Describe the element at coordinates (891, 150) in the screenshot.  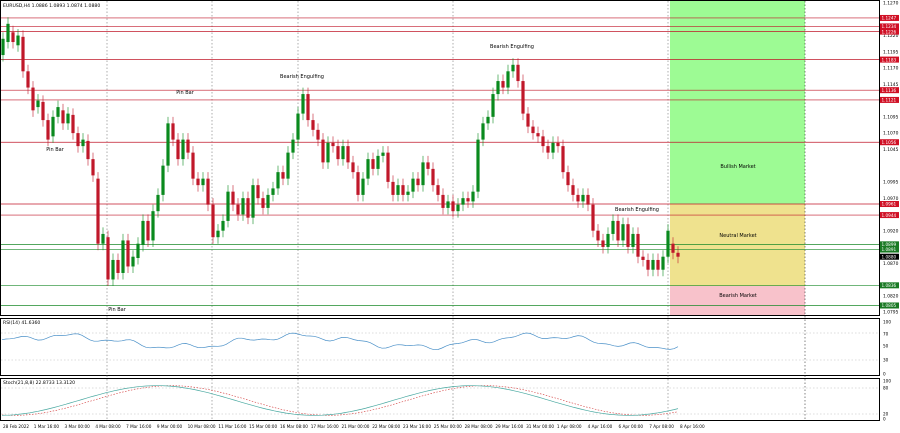
I see `price-axis-label: 1.1045` at that location.